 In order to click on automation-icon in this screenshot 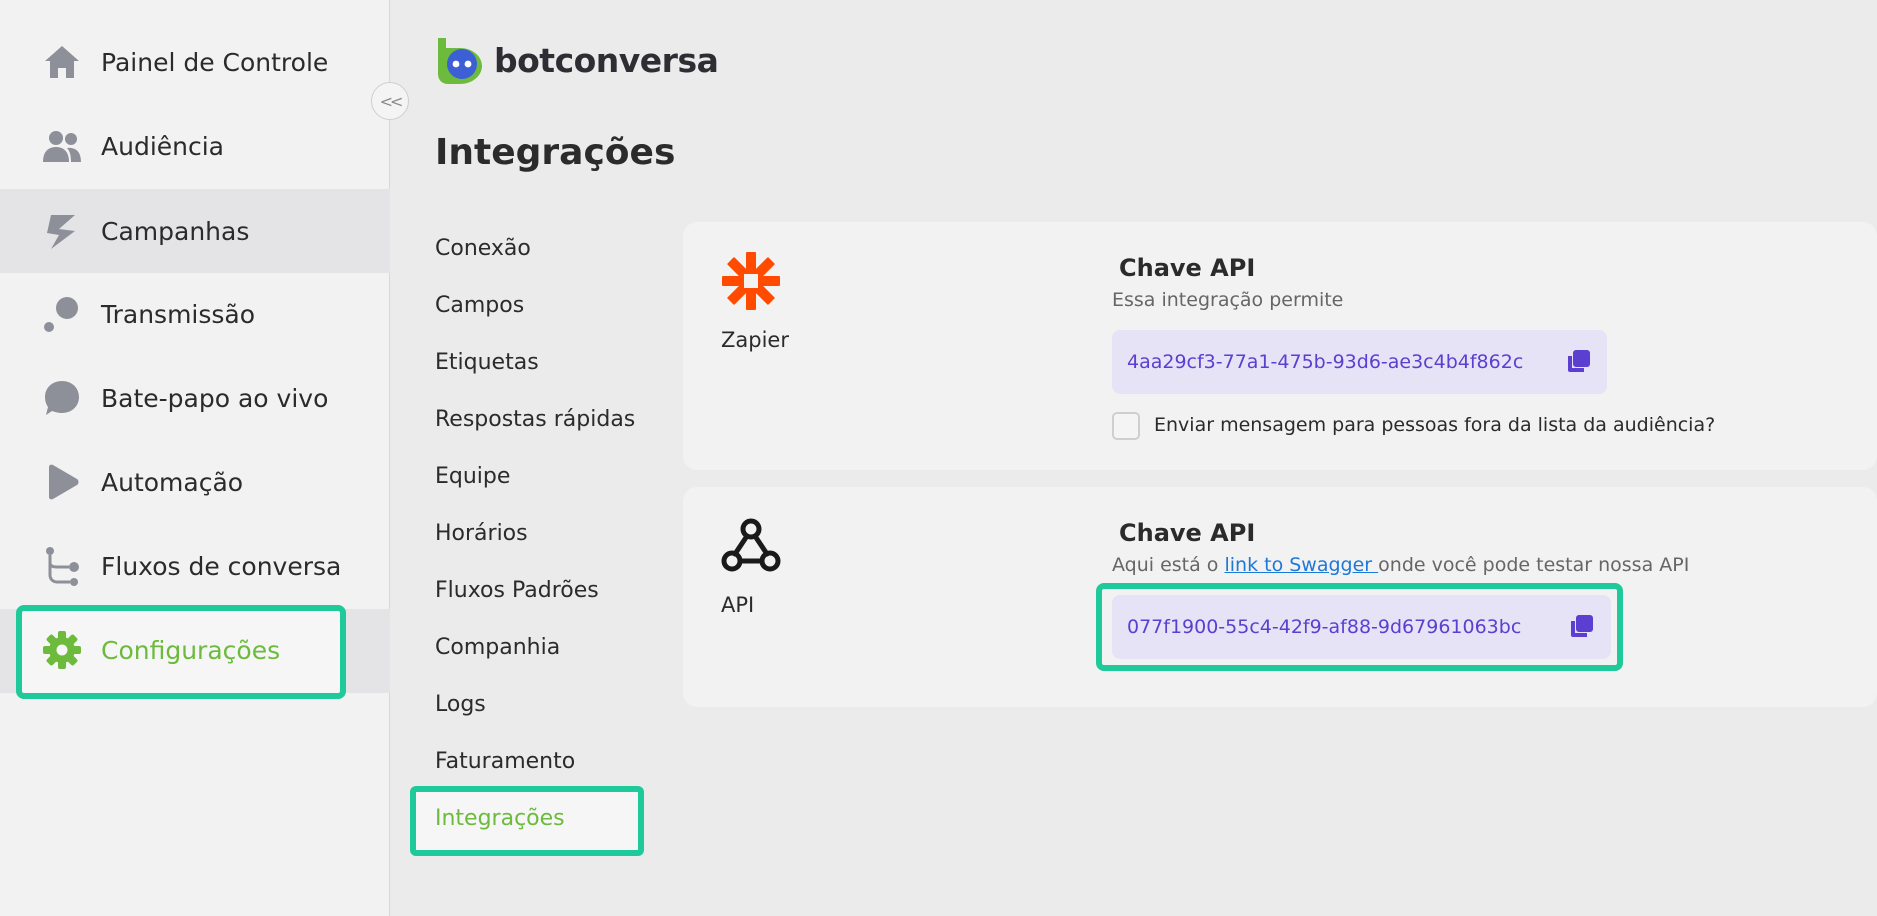, I will do `click(62, 482)`.